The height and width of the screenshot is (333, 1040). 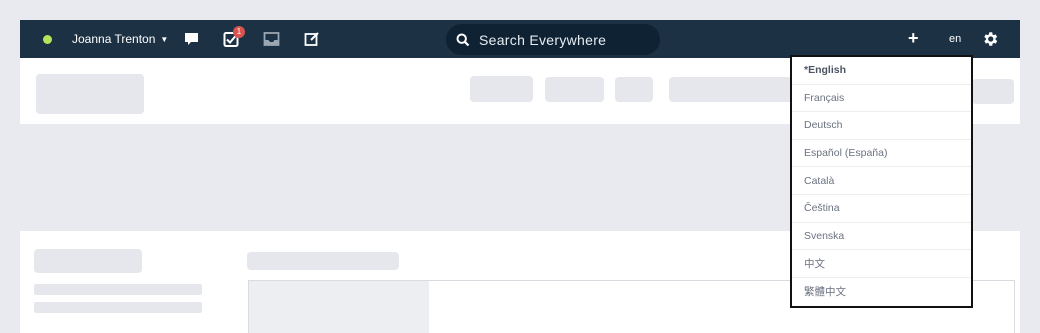 I want to click on search-icon, so click(x=463, y=39).